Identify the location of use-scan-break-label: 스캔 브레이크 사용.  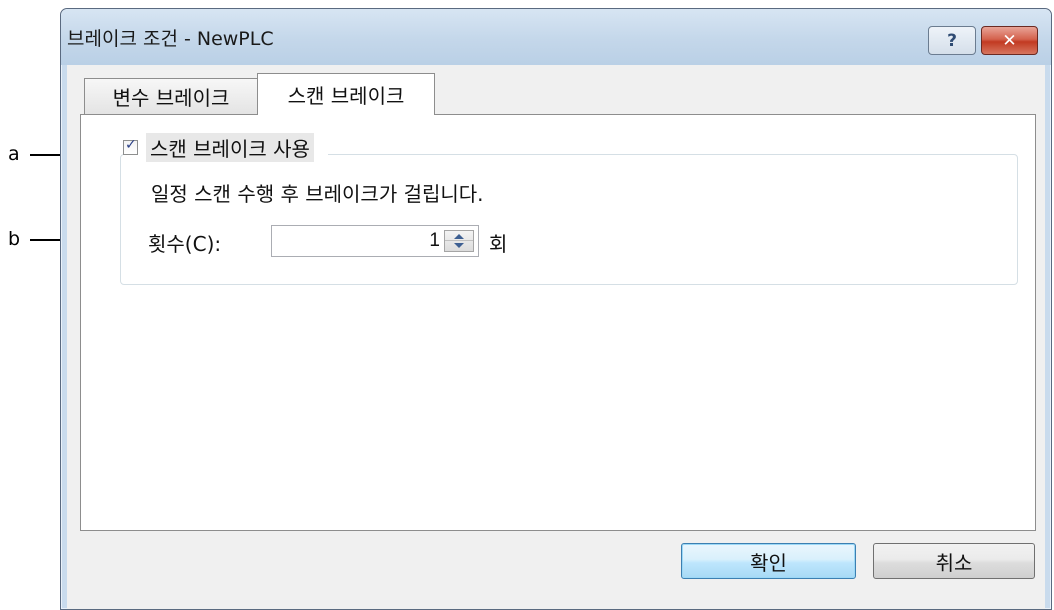
(230, 147).